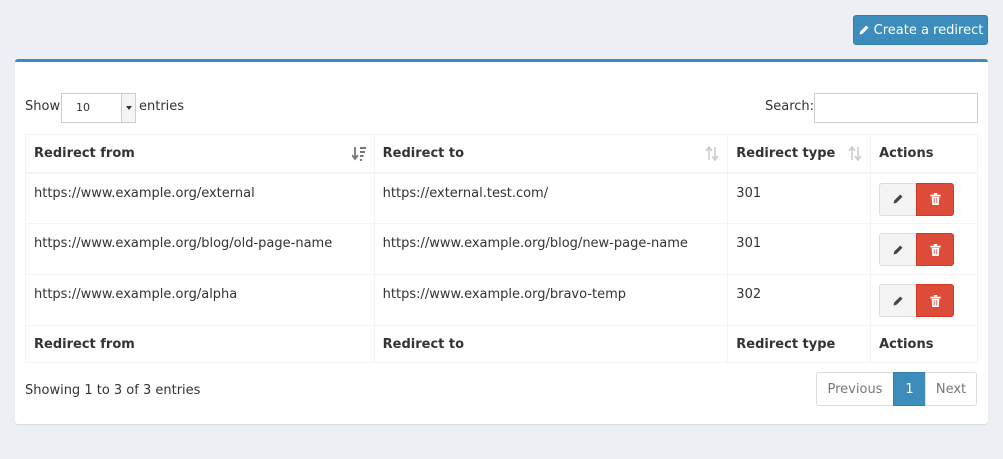  I want to click on show-label: Show, so click(43, 106).